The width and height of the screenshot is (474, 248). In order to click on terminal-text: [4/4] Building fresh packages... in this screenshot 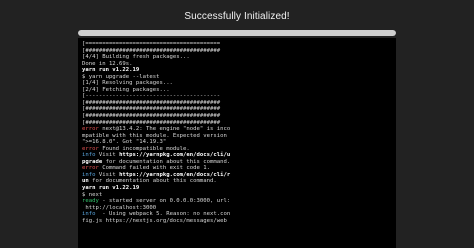, I will do `click(136, 57)`.